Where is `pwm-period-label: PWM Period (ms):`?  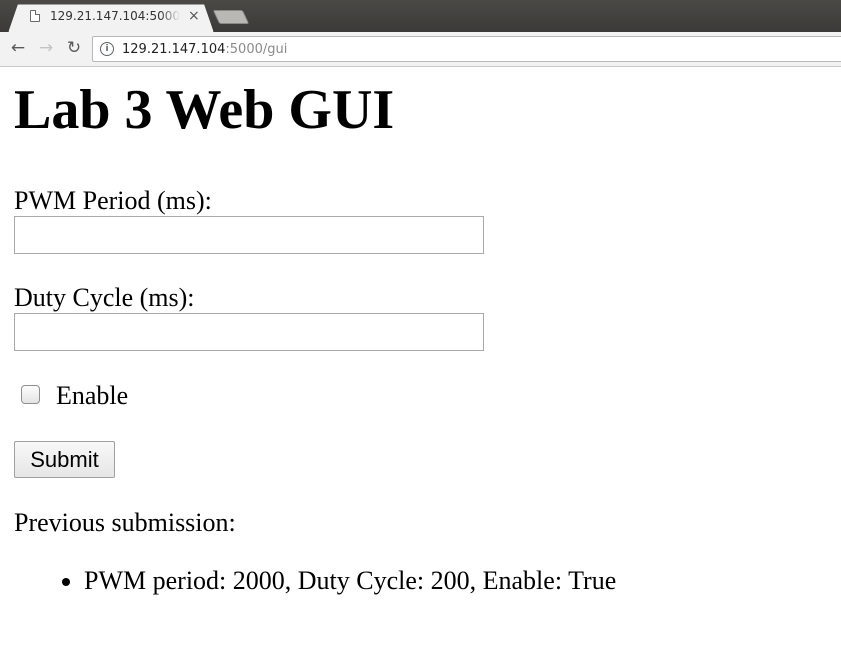 pwm-period-label: PWM Period (ms): is located at coordinates (113, 200).